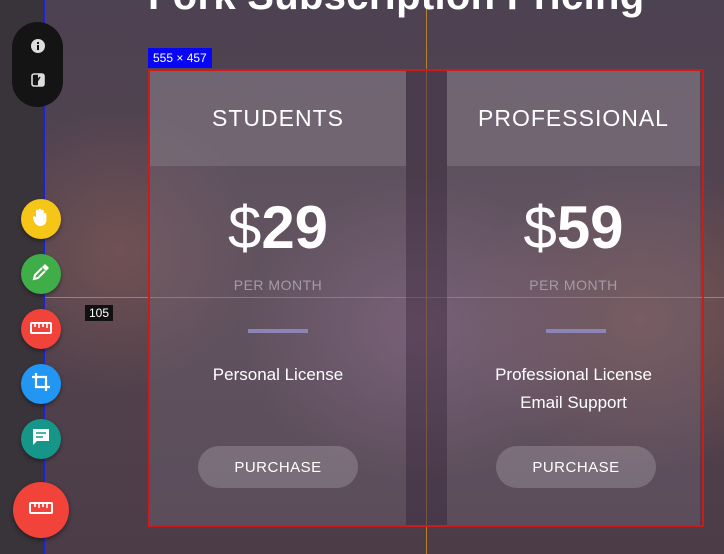 The image size is (724, 554). I want to click on comment-icon, so click(41, 439).